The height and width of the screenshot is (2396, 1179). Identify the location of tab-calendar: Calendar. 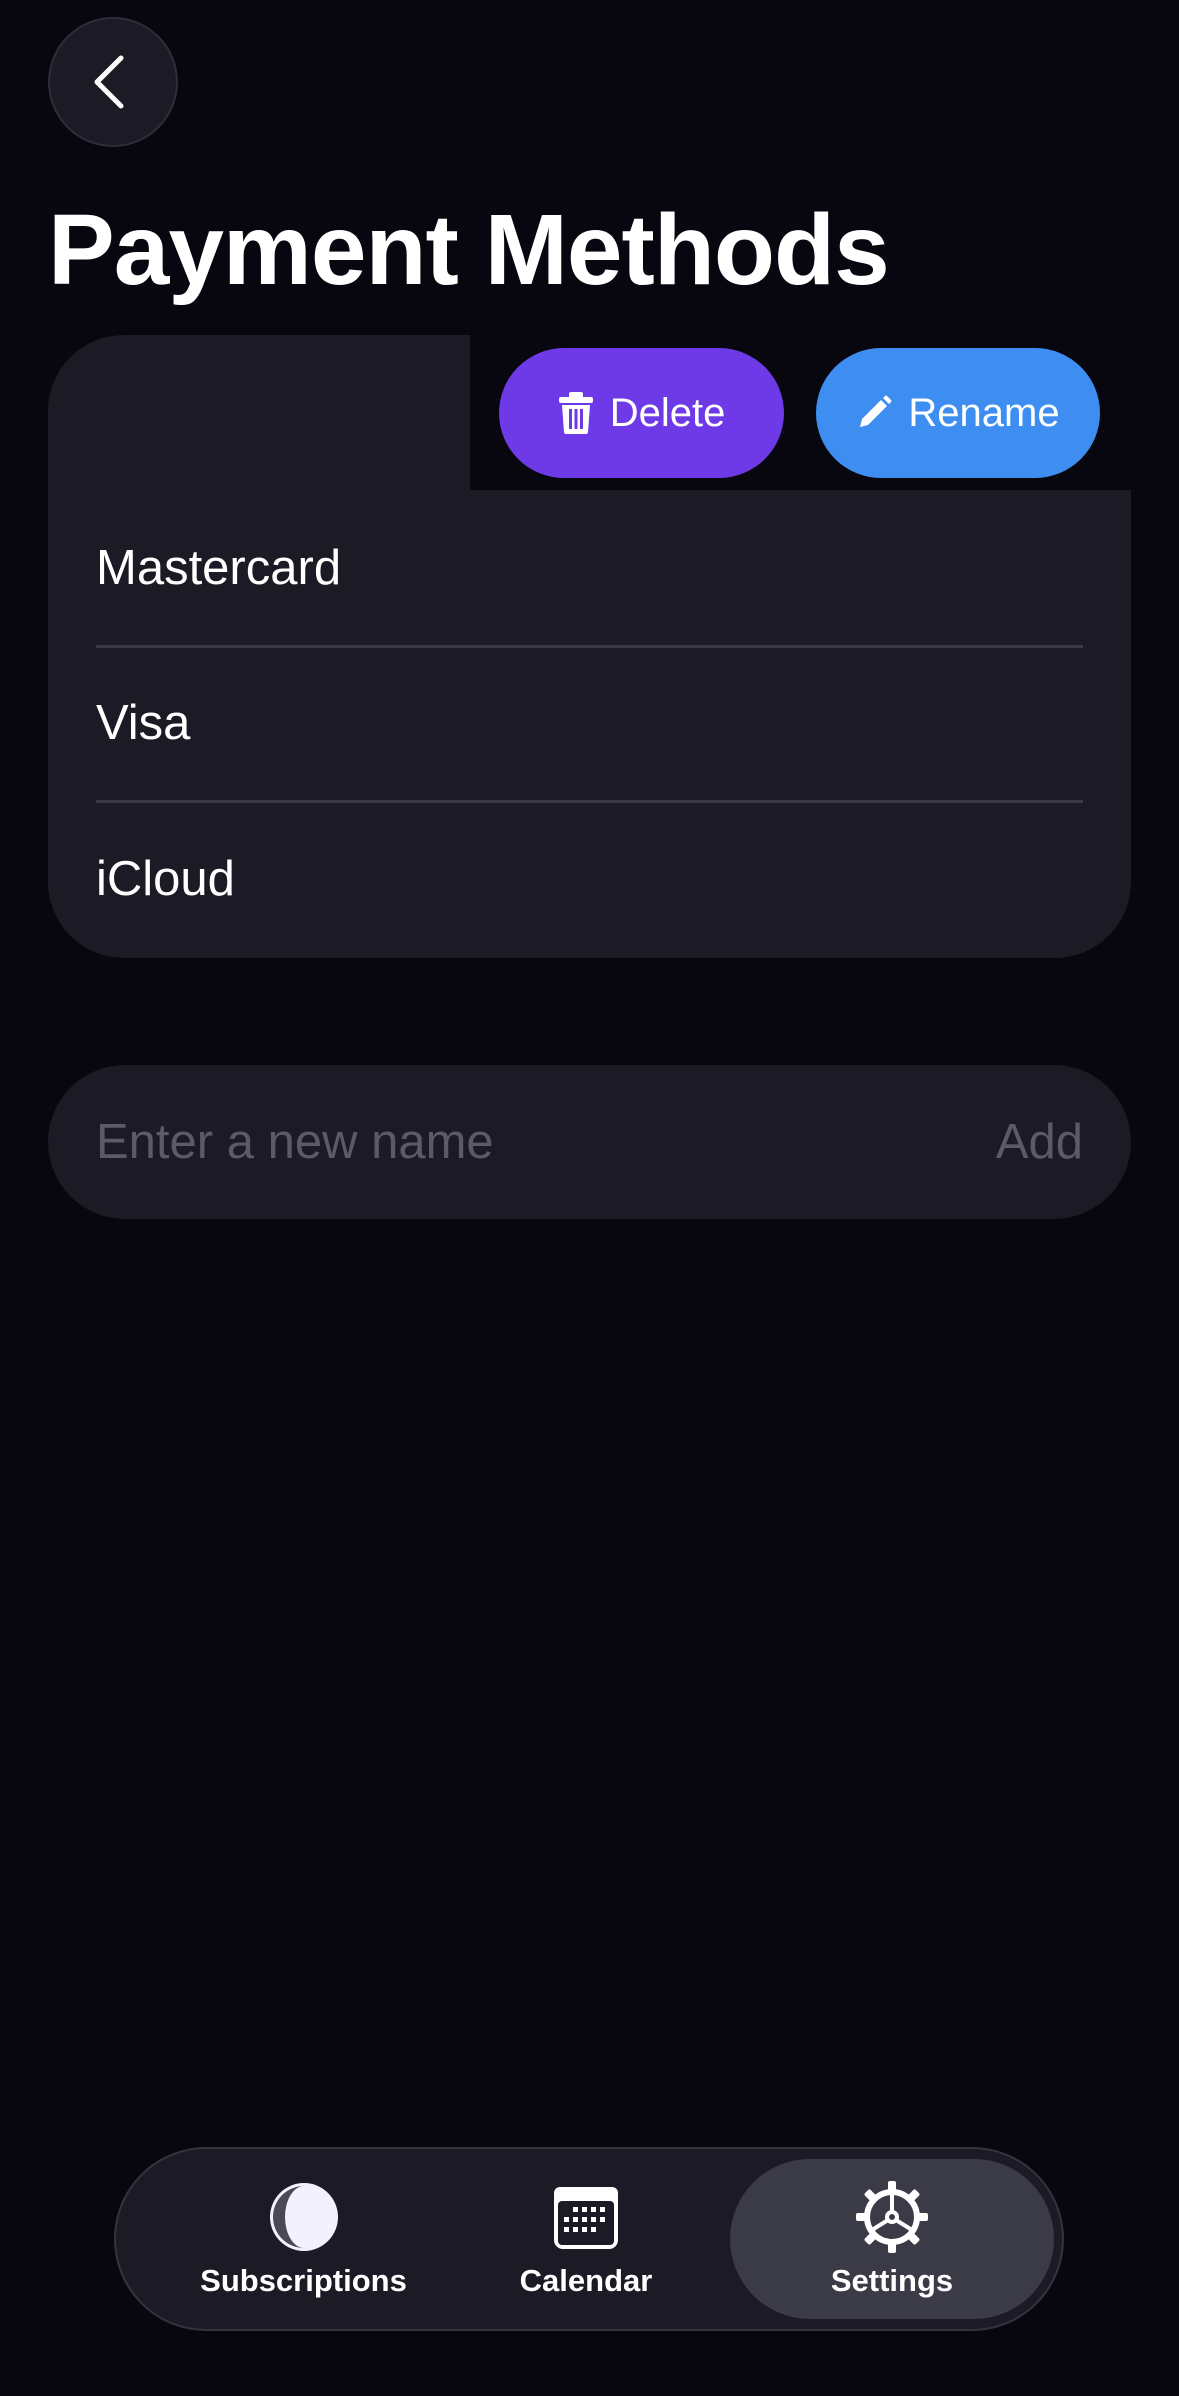
(586, 2239).